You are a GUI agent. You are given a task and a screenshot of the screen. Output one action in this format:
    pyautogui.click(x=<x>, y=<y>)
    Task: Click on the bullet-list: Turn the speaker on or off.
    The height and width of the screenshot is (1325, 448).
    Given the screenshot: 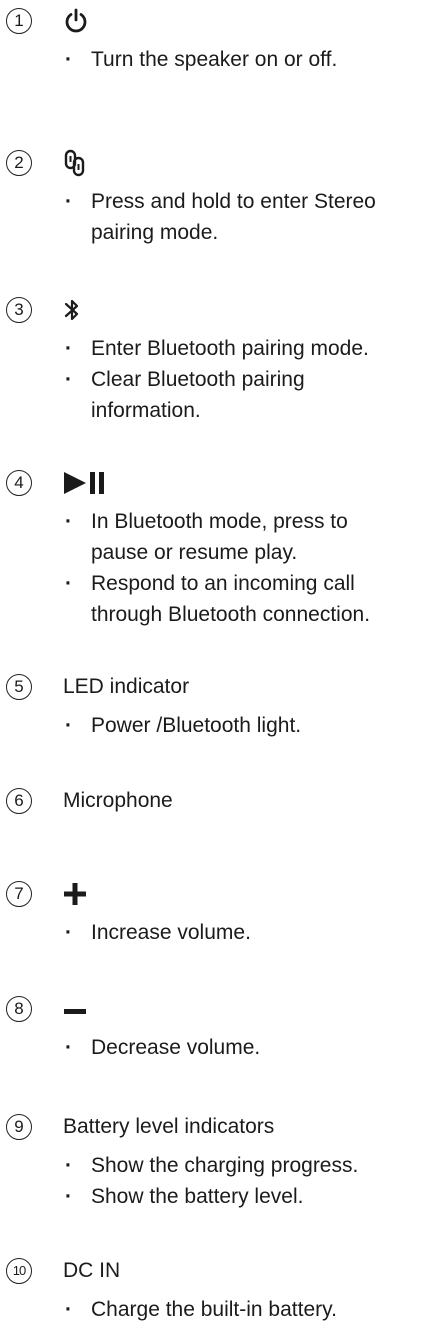 What is the action you would take?
    pyautogui.click(x=255, y=59)
    